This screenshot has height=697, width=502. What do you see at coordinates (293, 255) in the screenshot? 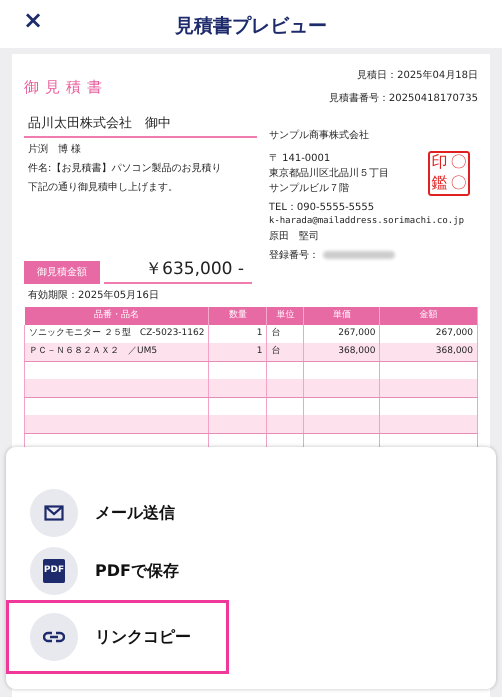
I see `registration-label: 登録番号：` at bounding box center [293, 255].